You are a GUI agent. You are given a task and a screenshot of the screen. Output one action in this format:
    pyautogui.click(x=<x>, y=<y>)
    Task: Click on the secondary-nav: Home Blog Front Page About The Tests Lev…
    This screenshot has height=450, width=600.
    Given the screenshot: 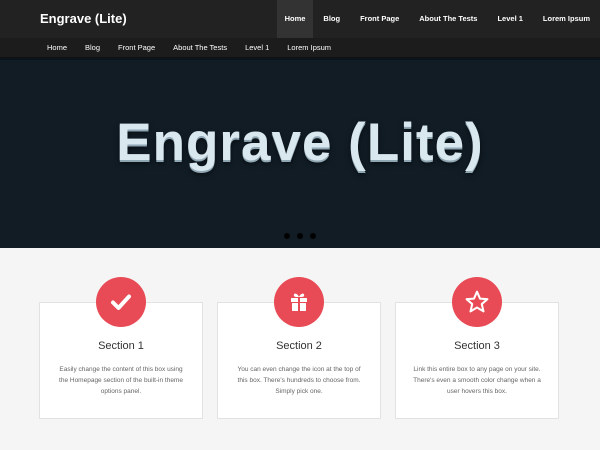 What is the action you would take?
    pyautogui.click(x=300, y=48)
    